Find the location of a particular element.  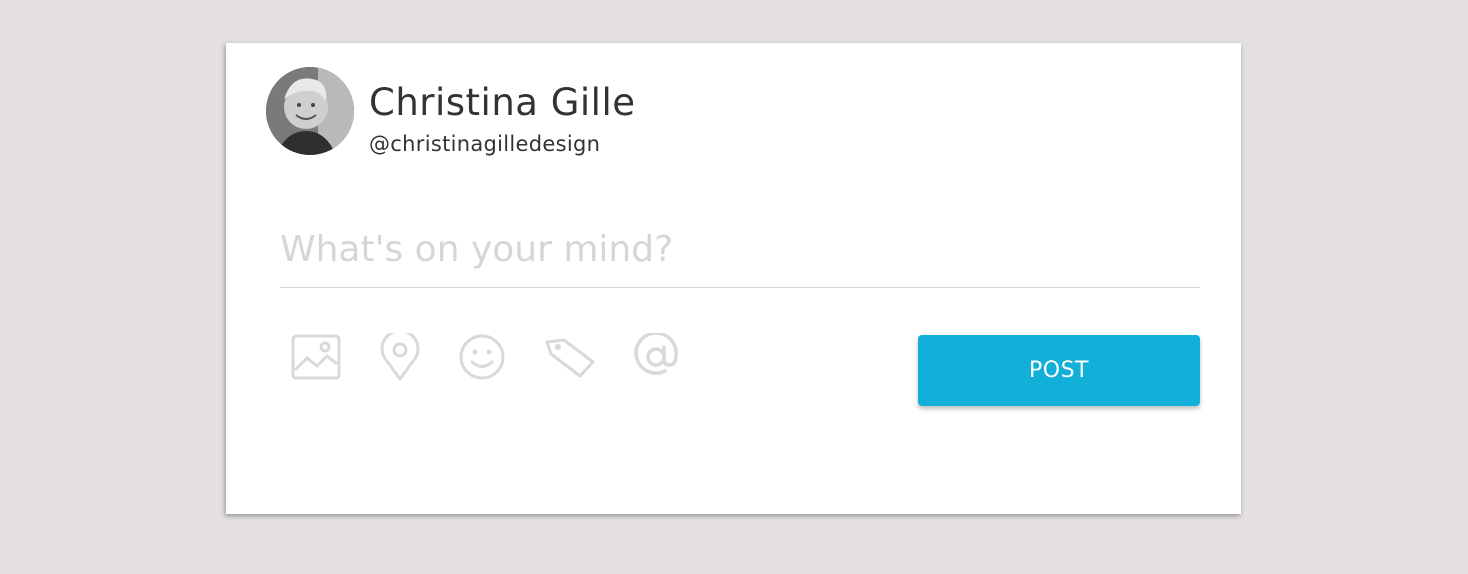

add-location-button is located at coordinates (400, 357).